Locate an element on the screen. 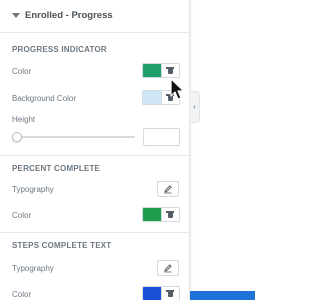 The width and height of the screenshot is (320, 300). chevron-left-icon: ‹ is located at coordinates (194, 106).